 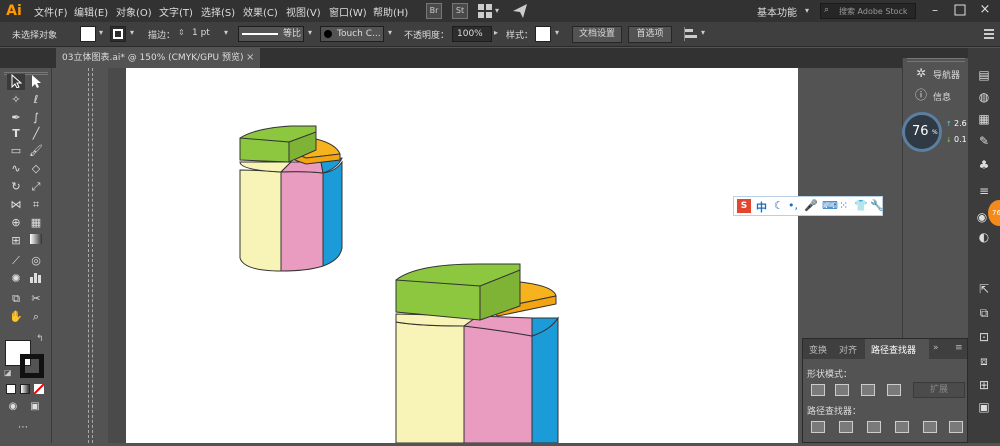 What do you see at coordinates (543, 34) in the screenshot?
I see `graphic-style-swatch` at bounding box center [543, 34].